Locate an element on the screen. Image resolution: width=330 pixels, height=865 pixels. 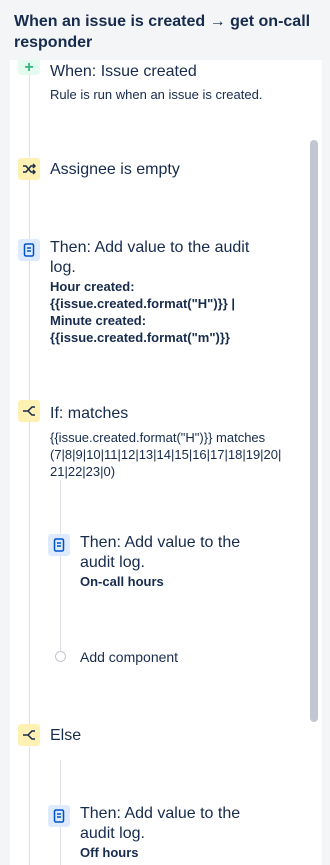
action-audit-1-desc-line3: Minute created: is located at coordinates (98, 320).